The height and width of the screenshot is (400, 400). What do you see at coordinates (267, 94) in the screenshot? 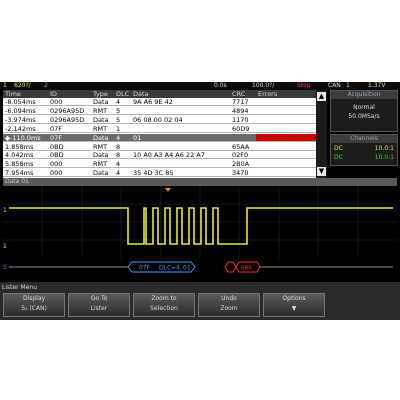
I see `col-errors: Errors` at bounding box center [267, 94].